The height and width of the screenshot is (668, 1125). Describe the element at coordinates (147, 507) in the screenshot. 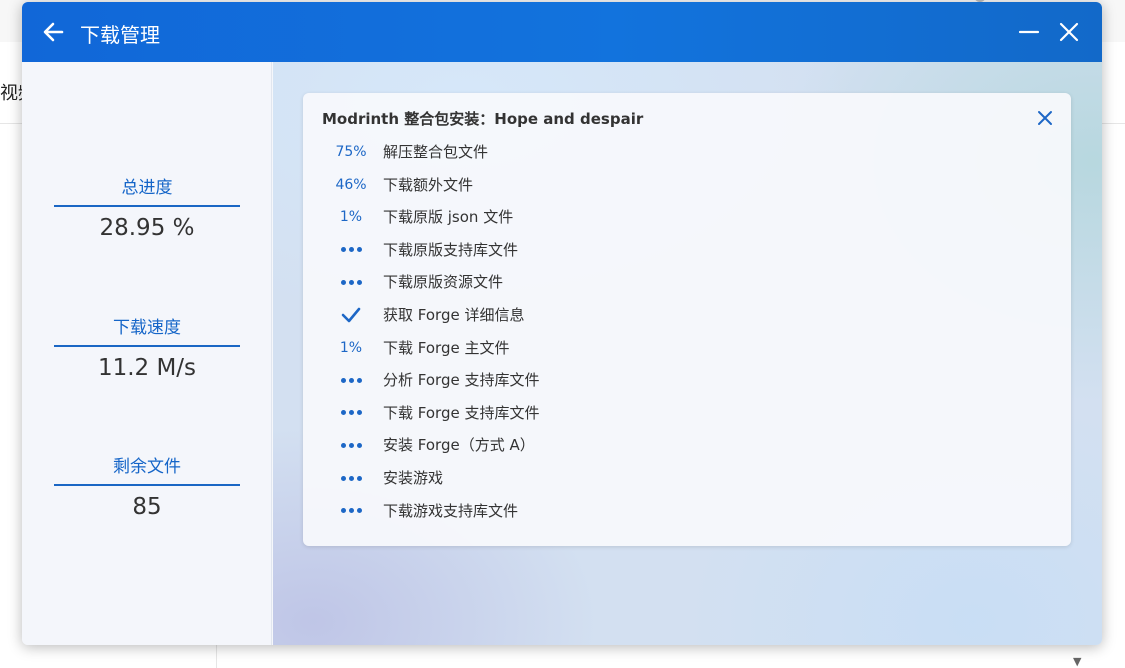

I see `stat-value: 85` at that location.